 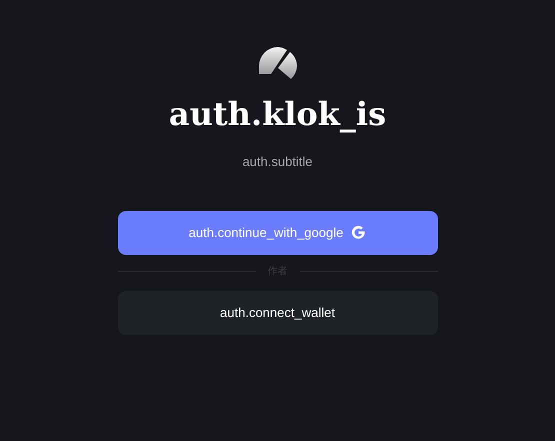 What do you see at coordinates (358, 232) in the screenshot?
I see `google-icon` at bounding box center [358, 232].